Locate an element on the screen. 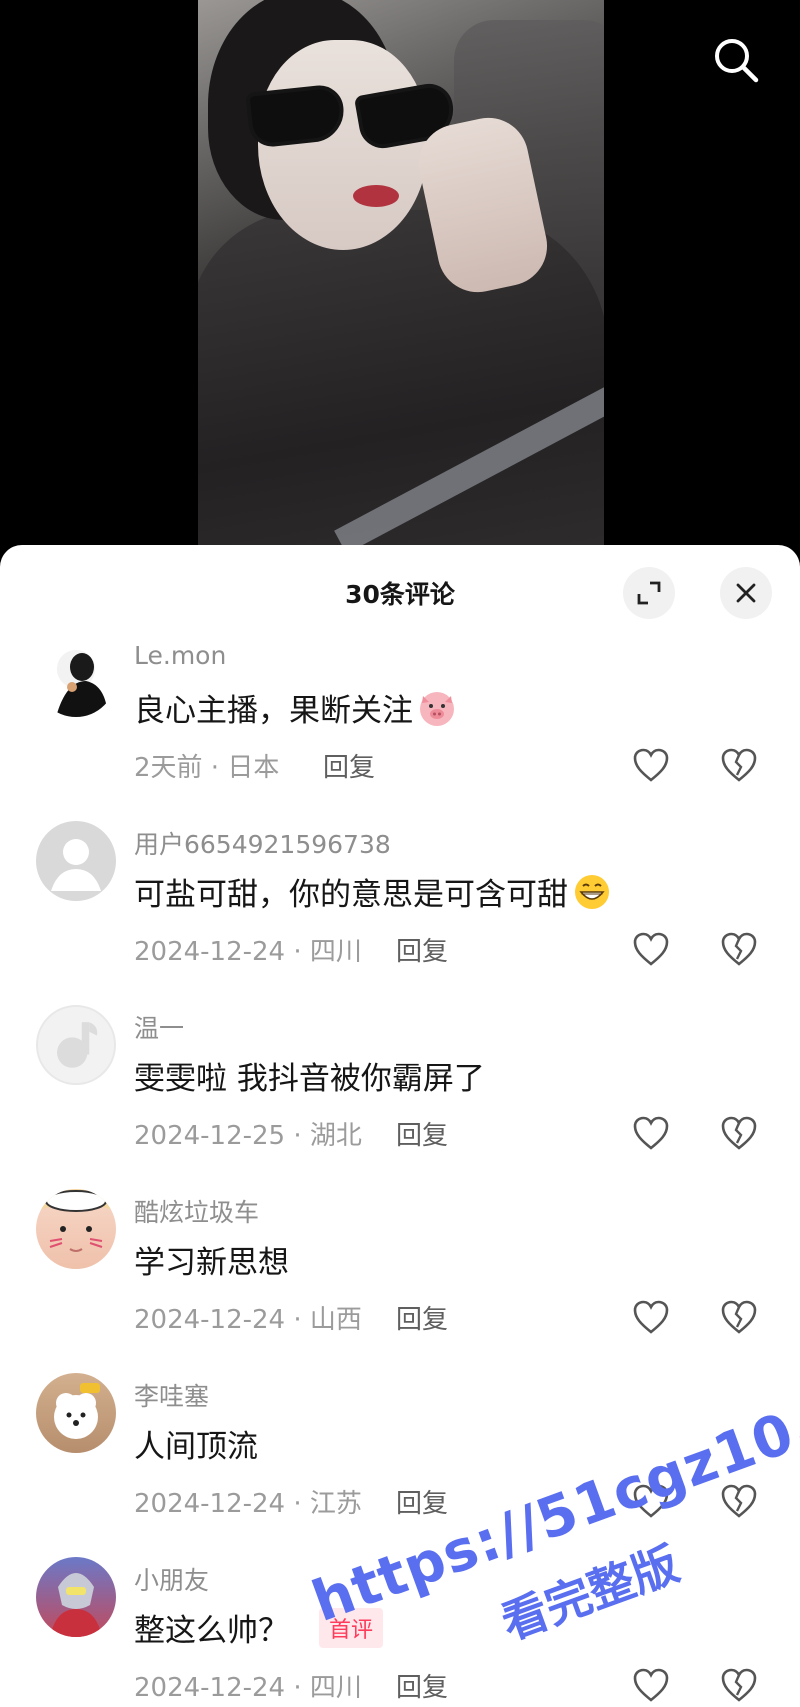 The height and width of the screenshot is (1707, 800). comment-username: 酷炫垃圾车 is located at coordinates (196, 1211).